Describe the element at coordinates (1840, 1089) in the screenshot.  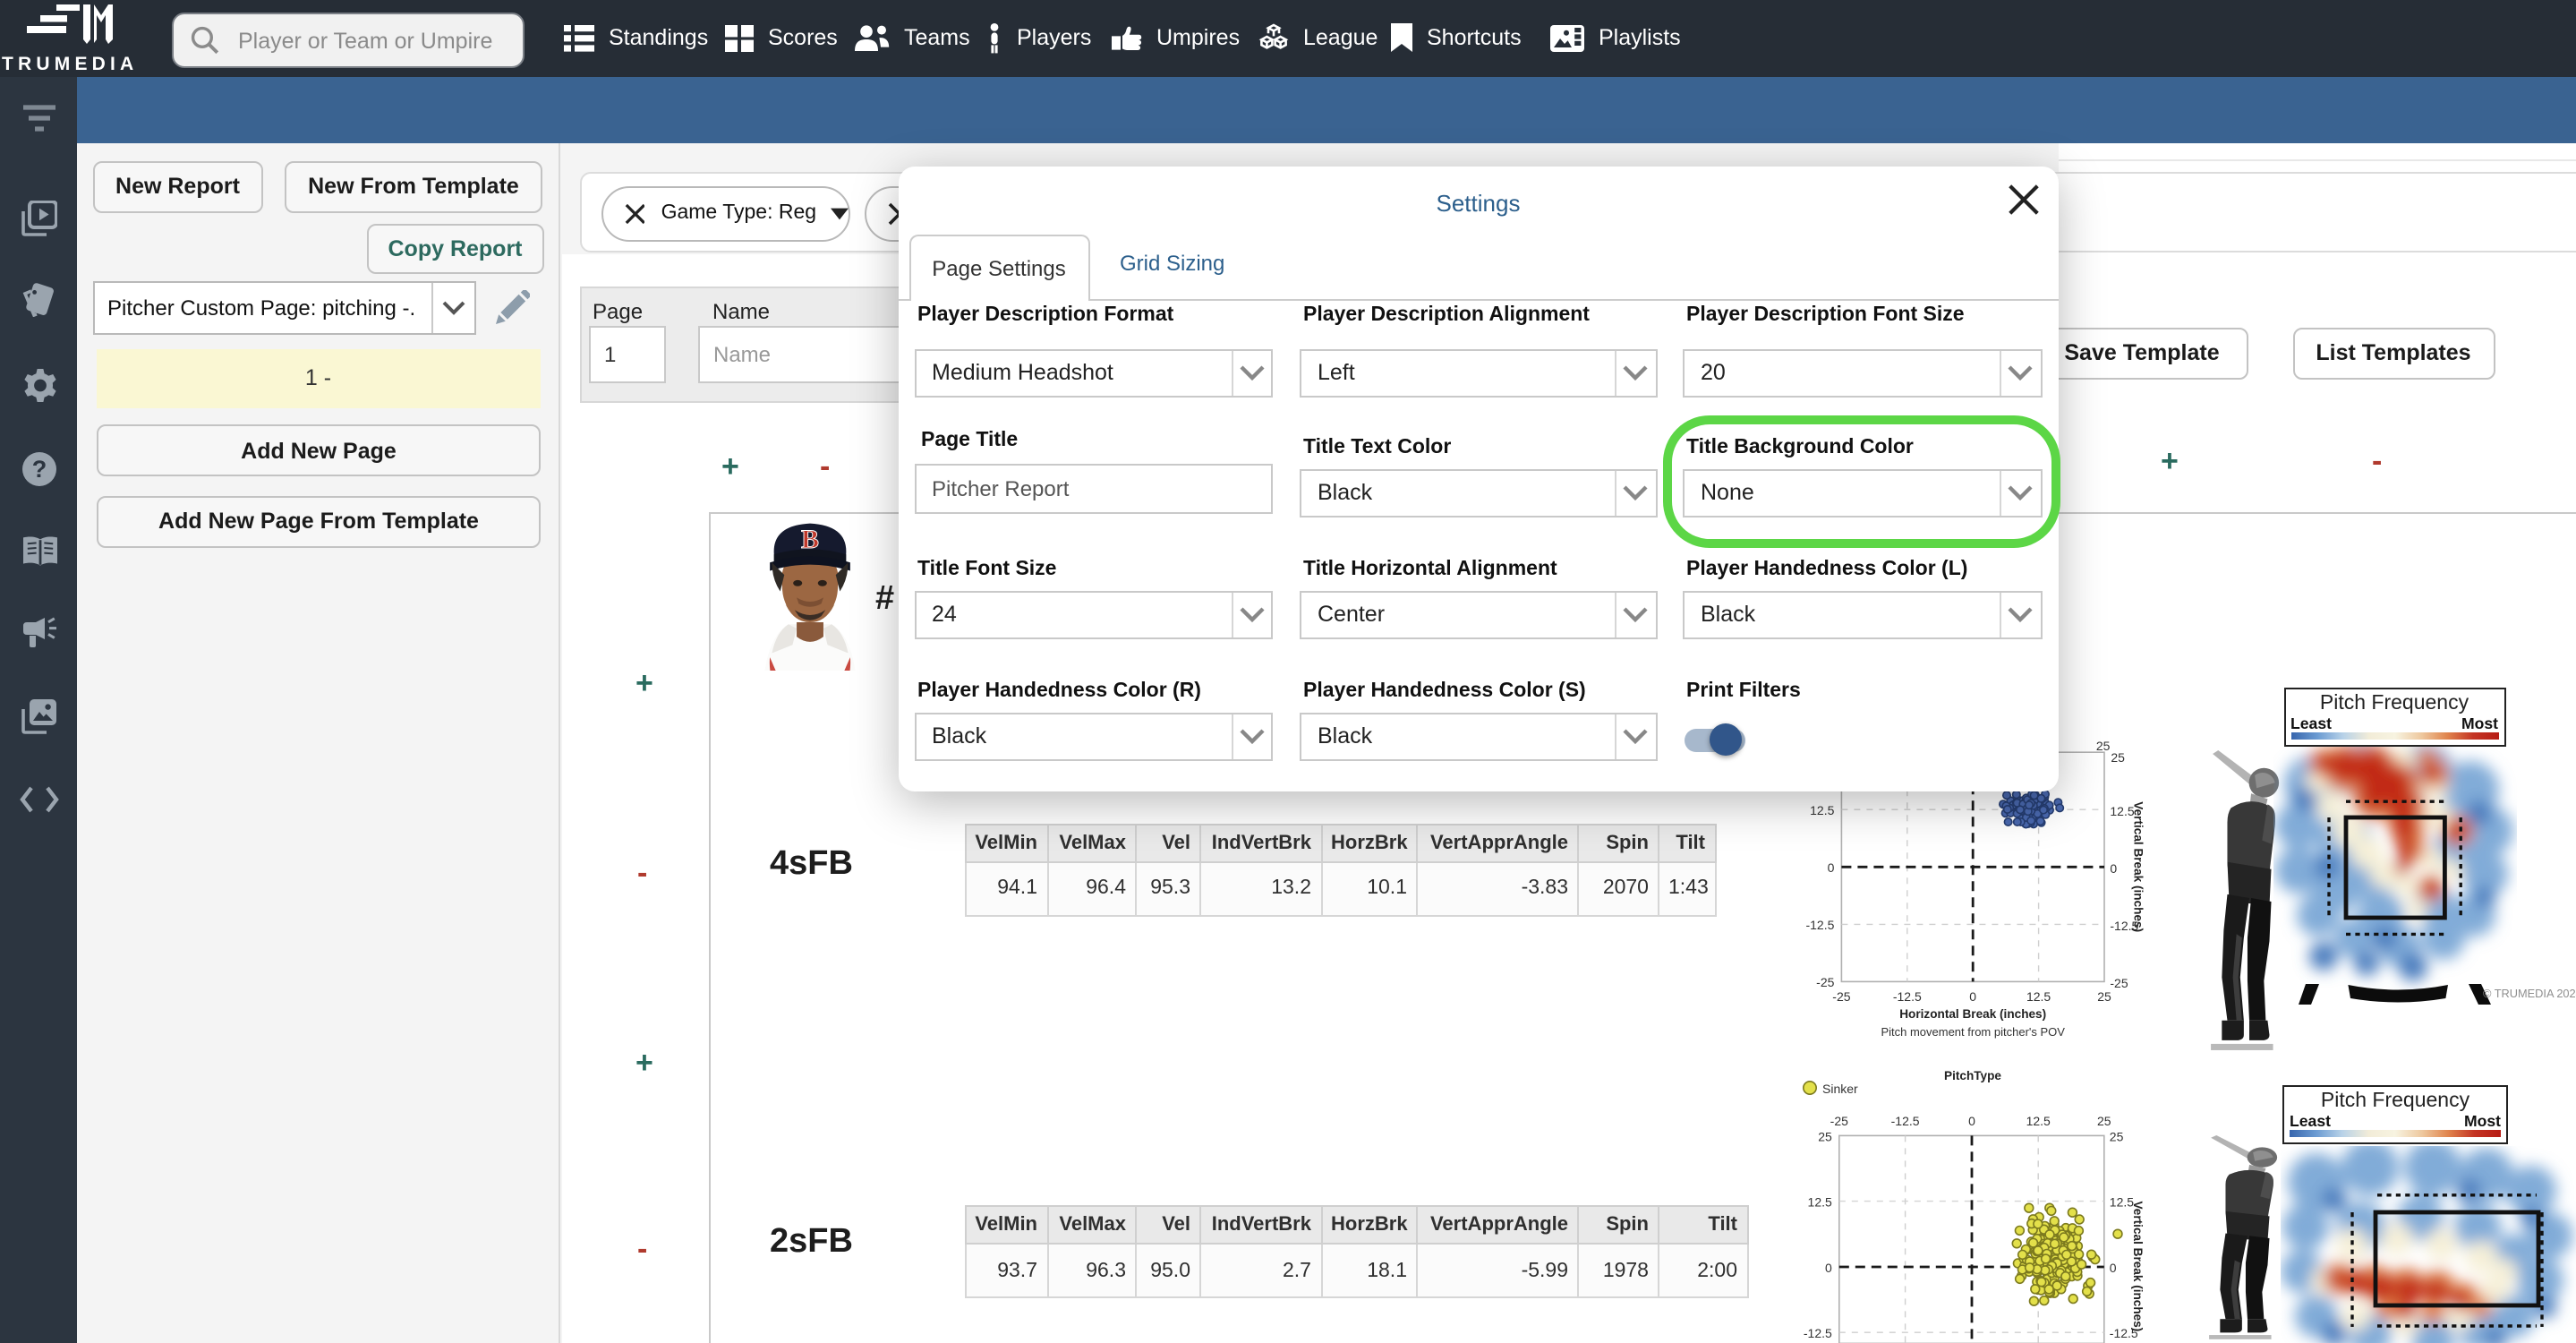
I see `svg-text: Sinker` at that location.